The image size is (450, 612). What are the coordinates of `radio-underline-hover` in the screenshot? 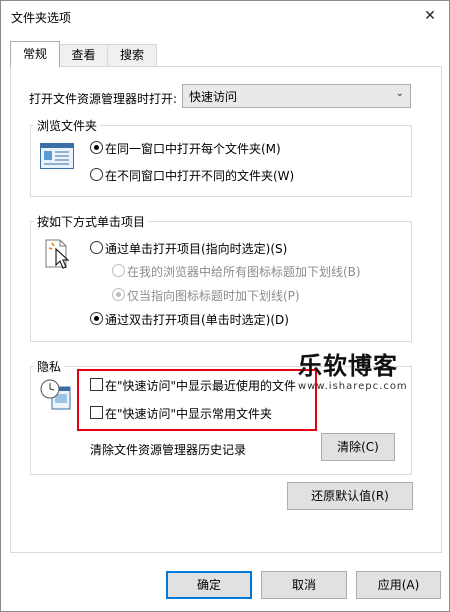 It's located at (118, 294).